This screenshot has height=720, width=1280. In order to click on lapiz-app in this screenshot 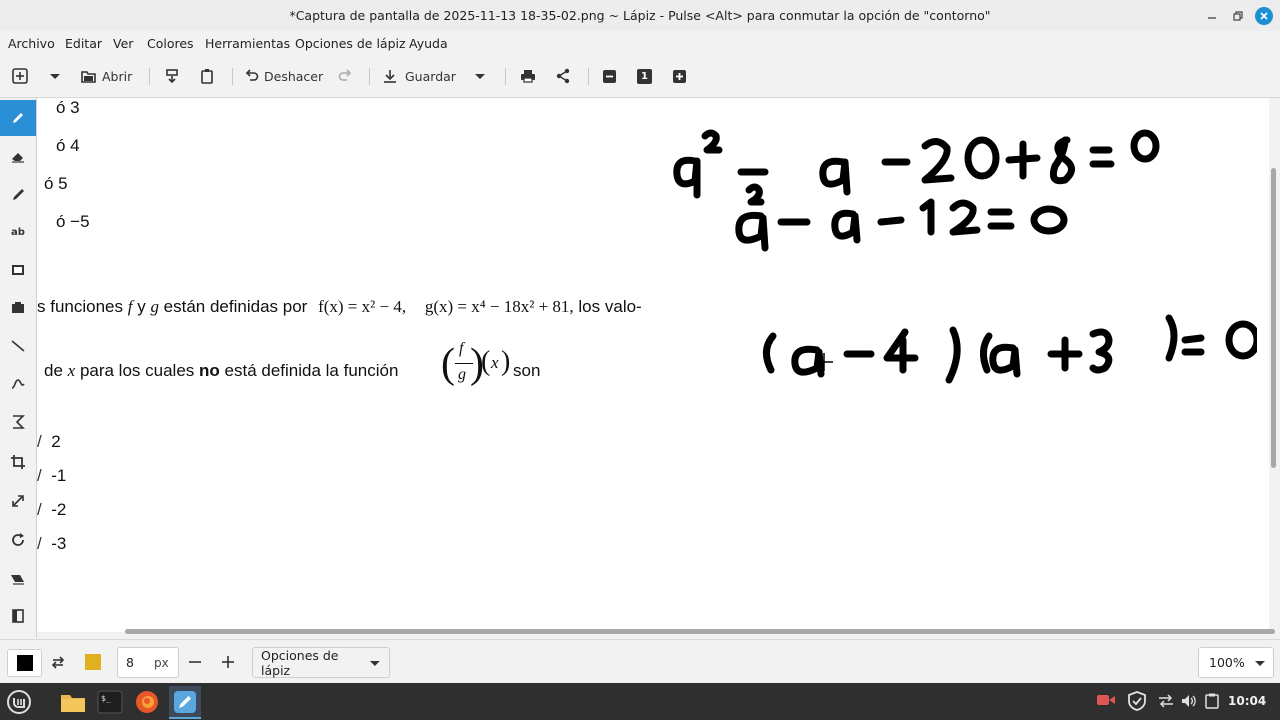, I will do `click(185, 702)`.